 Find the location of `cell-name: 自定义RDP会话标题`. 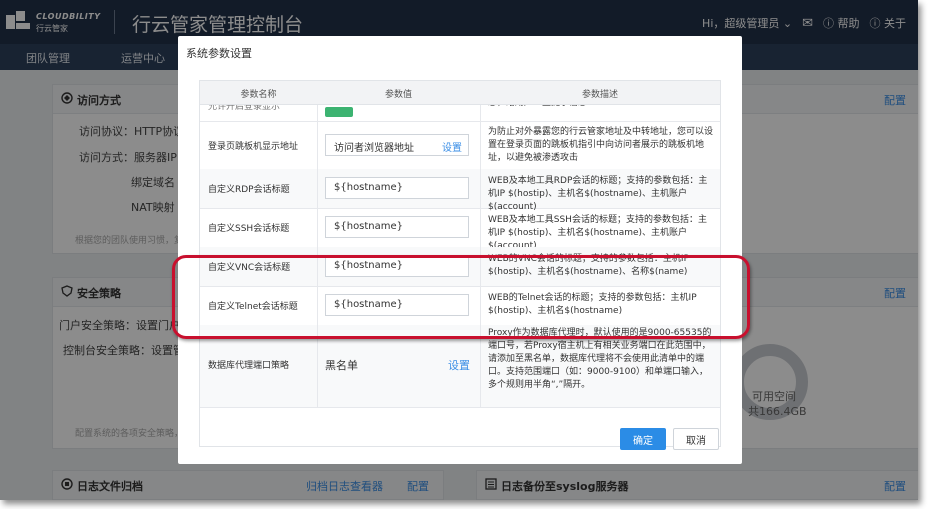

cell-name: 自定义RDP会话标题 is located at coordinates (259, 188).